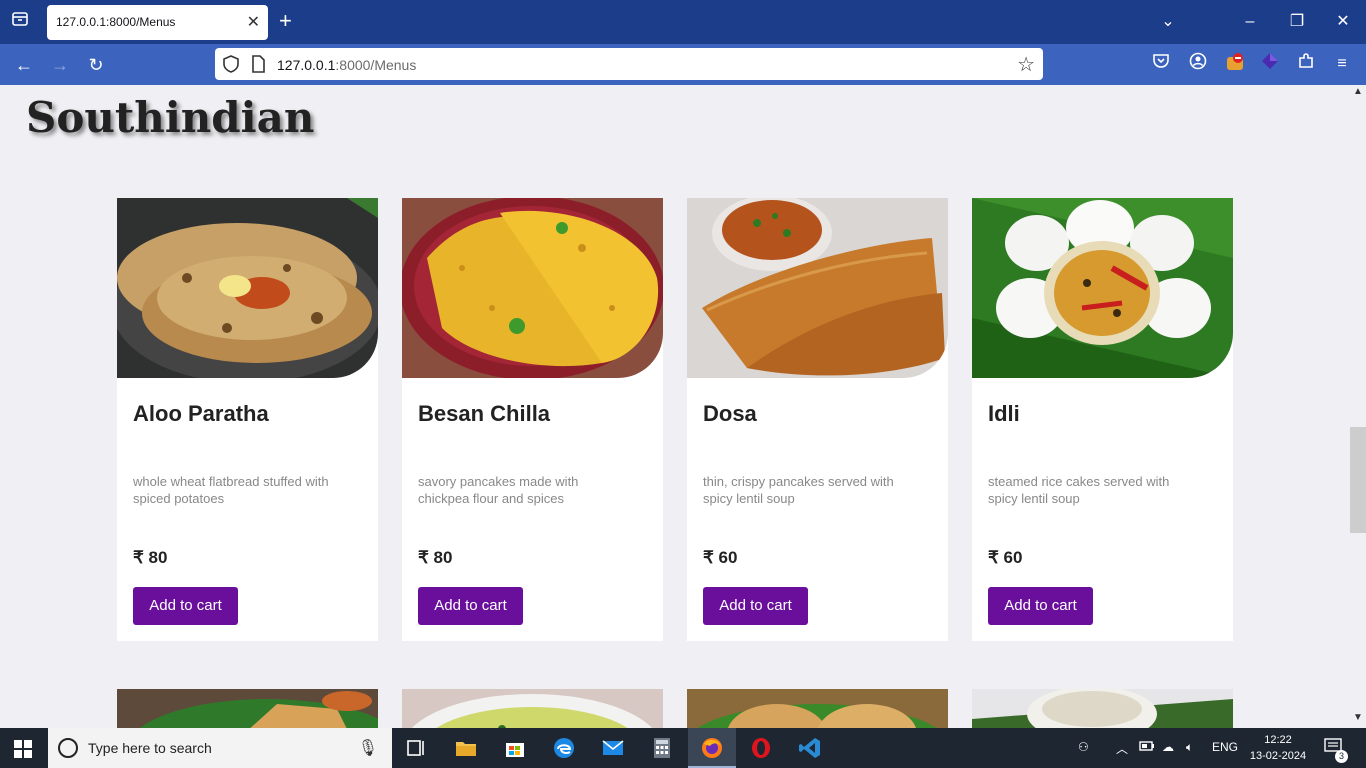  I want to click on opera-icon, so click(761, 748).